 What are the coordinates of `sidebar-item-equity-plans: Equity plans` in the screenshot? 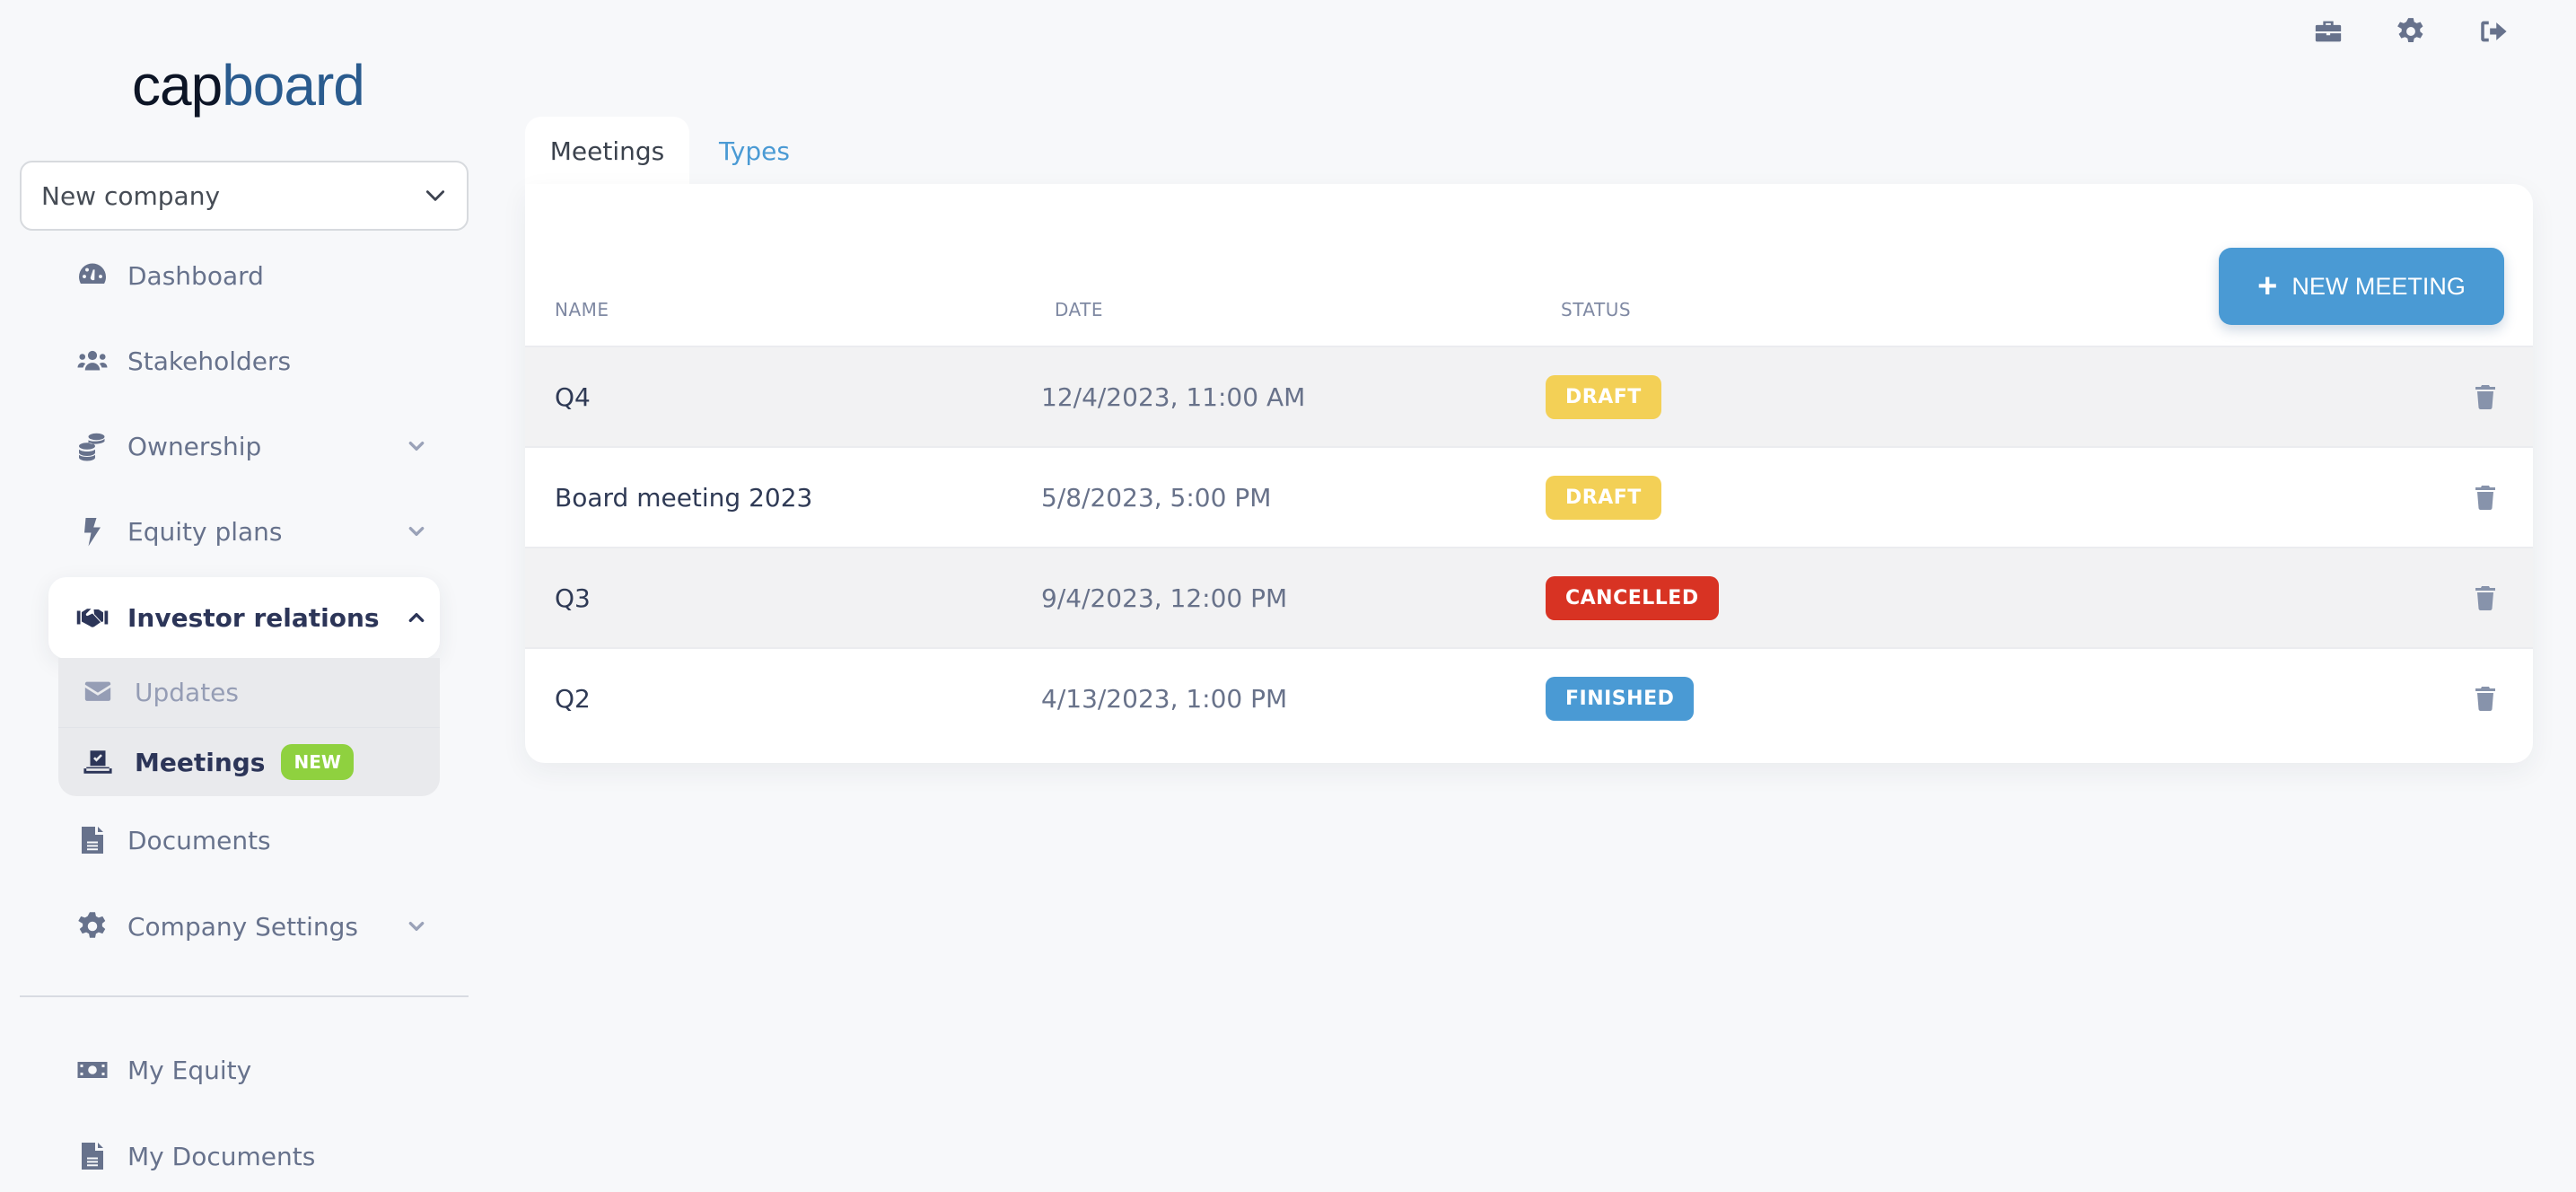 It's located at (250, 531).